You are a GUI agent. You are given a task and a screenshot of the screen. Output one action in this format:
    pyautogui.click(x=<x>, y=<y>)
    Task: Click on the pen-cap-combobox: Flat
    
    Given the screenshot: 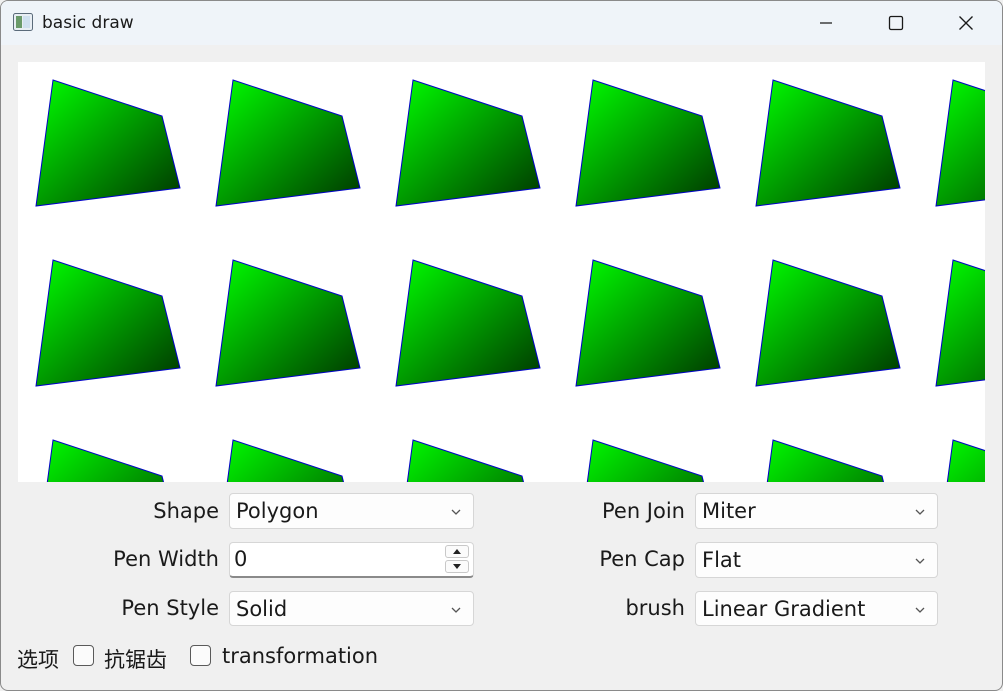 What is the action you would take?
    pyautogui.click(x=816, y=560)
    